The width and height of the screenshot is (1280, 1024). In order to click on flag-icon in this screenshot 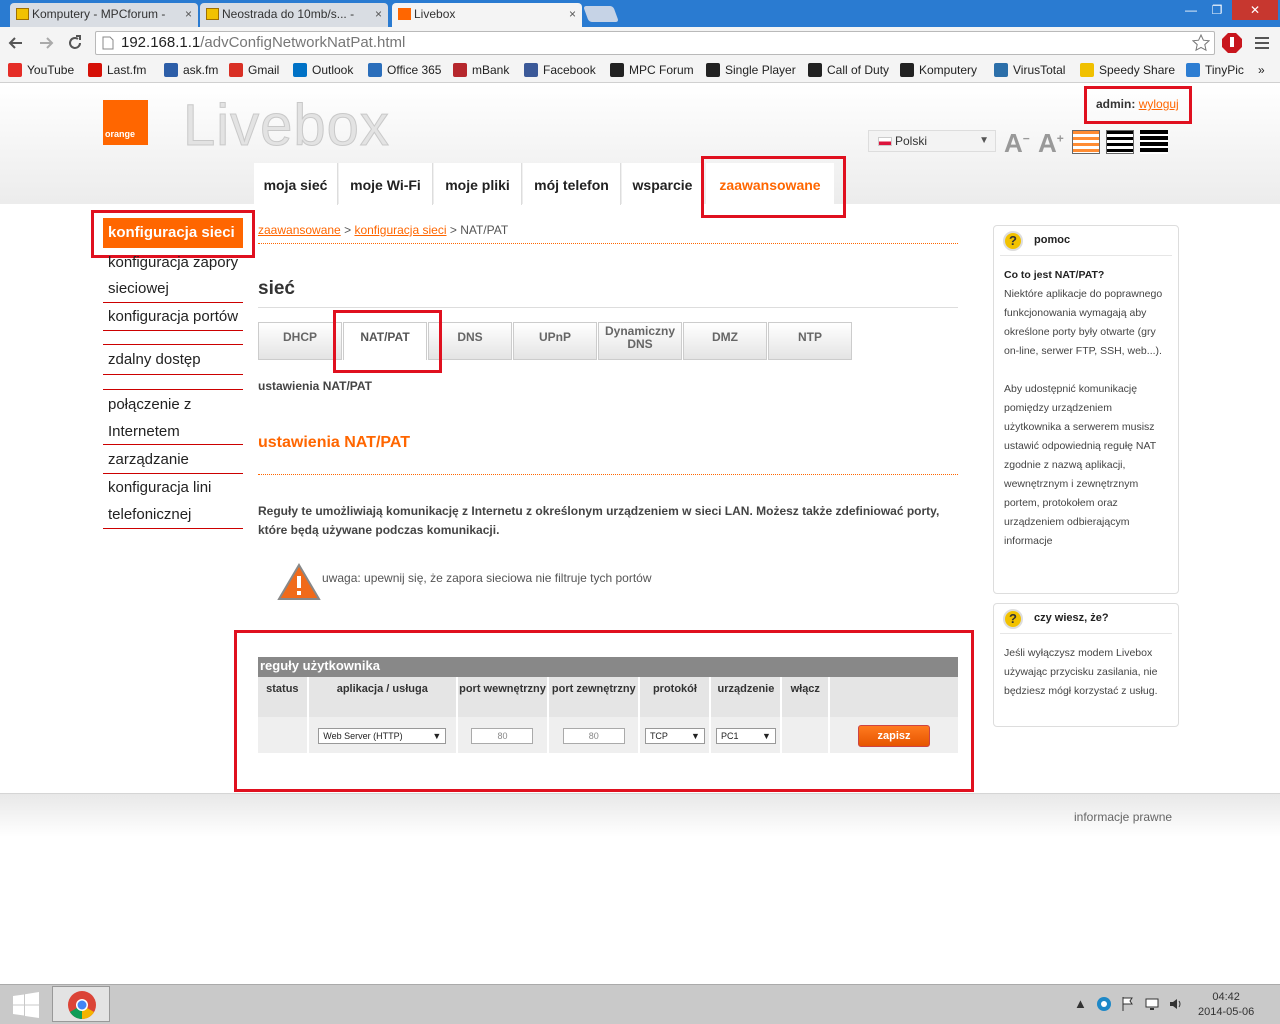, I will do `click(1128, 1004)`.